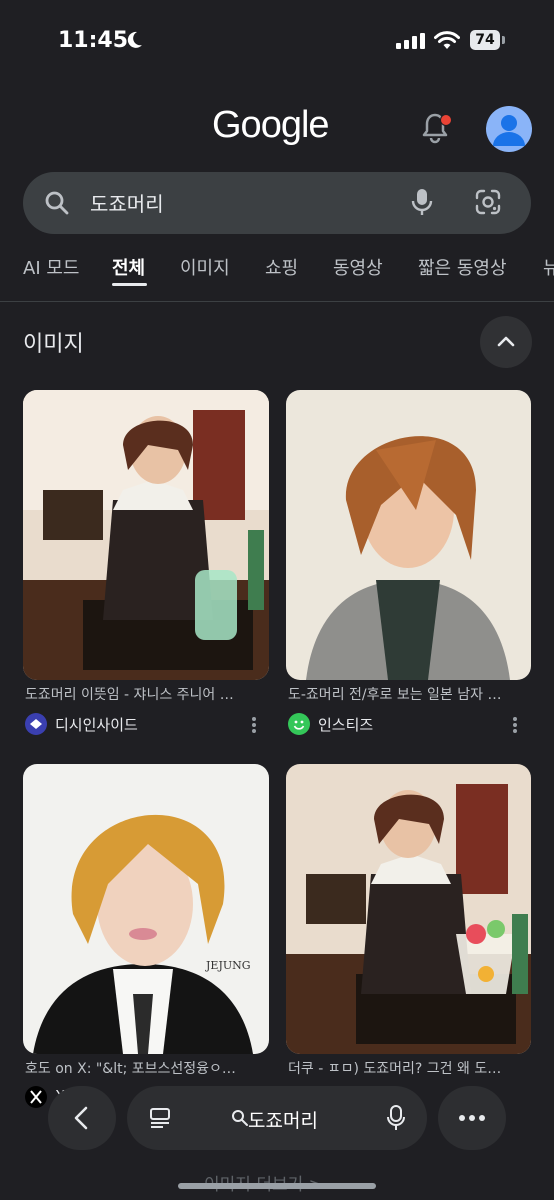 The image size is (554, 1200). What do you see at coordinates (408, 909) in the screenshot?
I see `image-result-4-thumbnail` at bounding box center [408, 909].